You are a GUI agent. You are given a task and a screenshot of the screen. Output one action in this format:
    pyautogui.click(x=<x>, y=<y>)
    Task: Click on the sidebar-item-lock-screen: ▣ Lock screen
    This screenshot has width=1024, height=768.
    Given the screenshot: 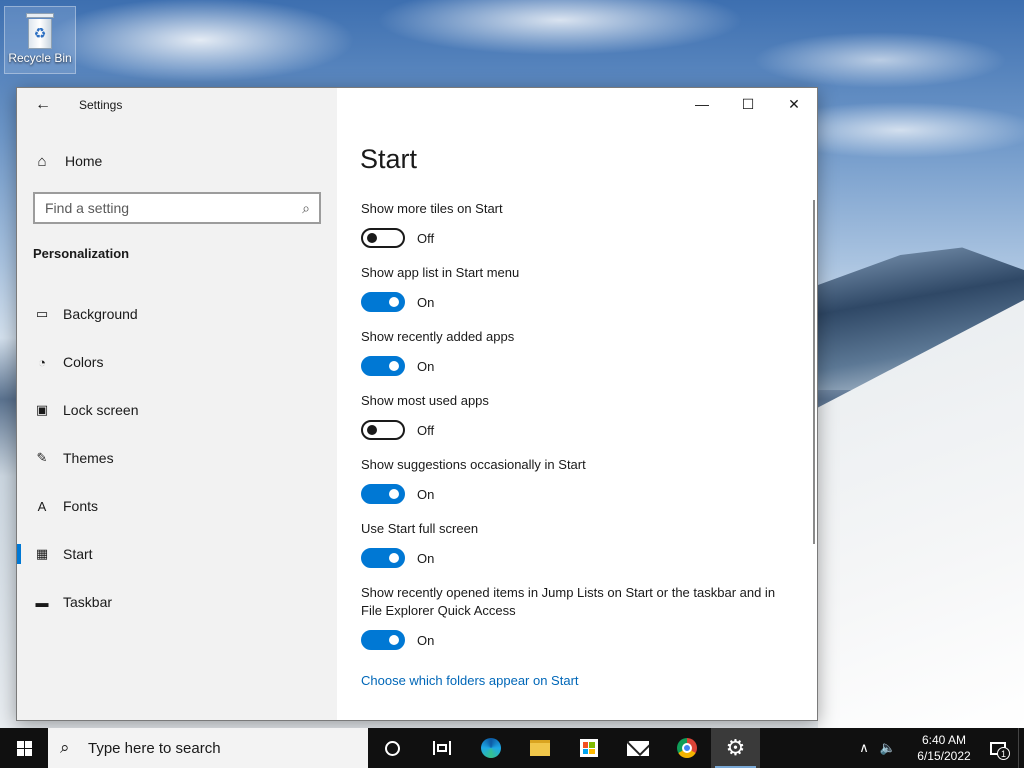 What is the action you would take?
    pyautogui.click(x=177, y=410)
    